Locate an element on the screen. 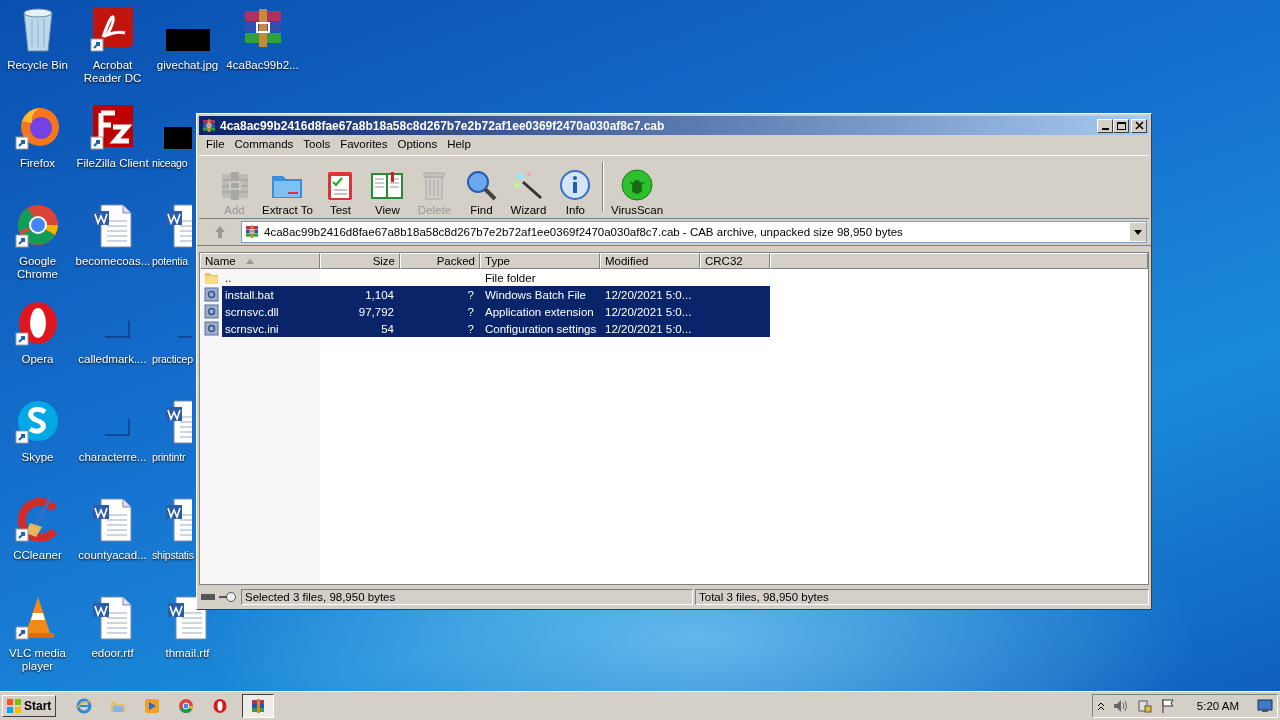  menu-item: Options is located at coordinates (417, 144).